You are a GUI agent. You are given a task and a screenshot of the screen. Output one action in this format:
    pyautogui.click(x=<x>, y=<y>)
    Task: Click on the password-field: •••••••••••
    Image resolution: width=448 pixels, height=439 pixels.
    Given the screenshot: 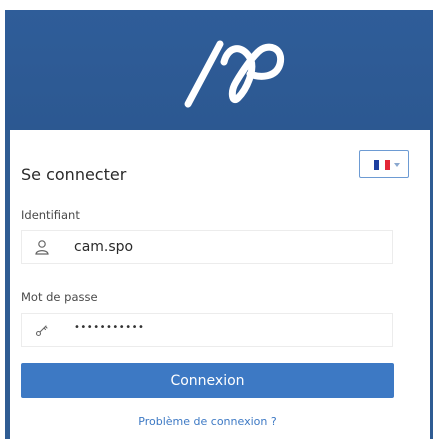 What is the action you would take?
    pyautogui.click(x=207, y=330)
    